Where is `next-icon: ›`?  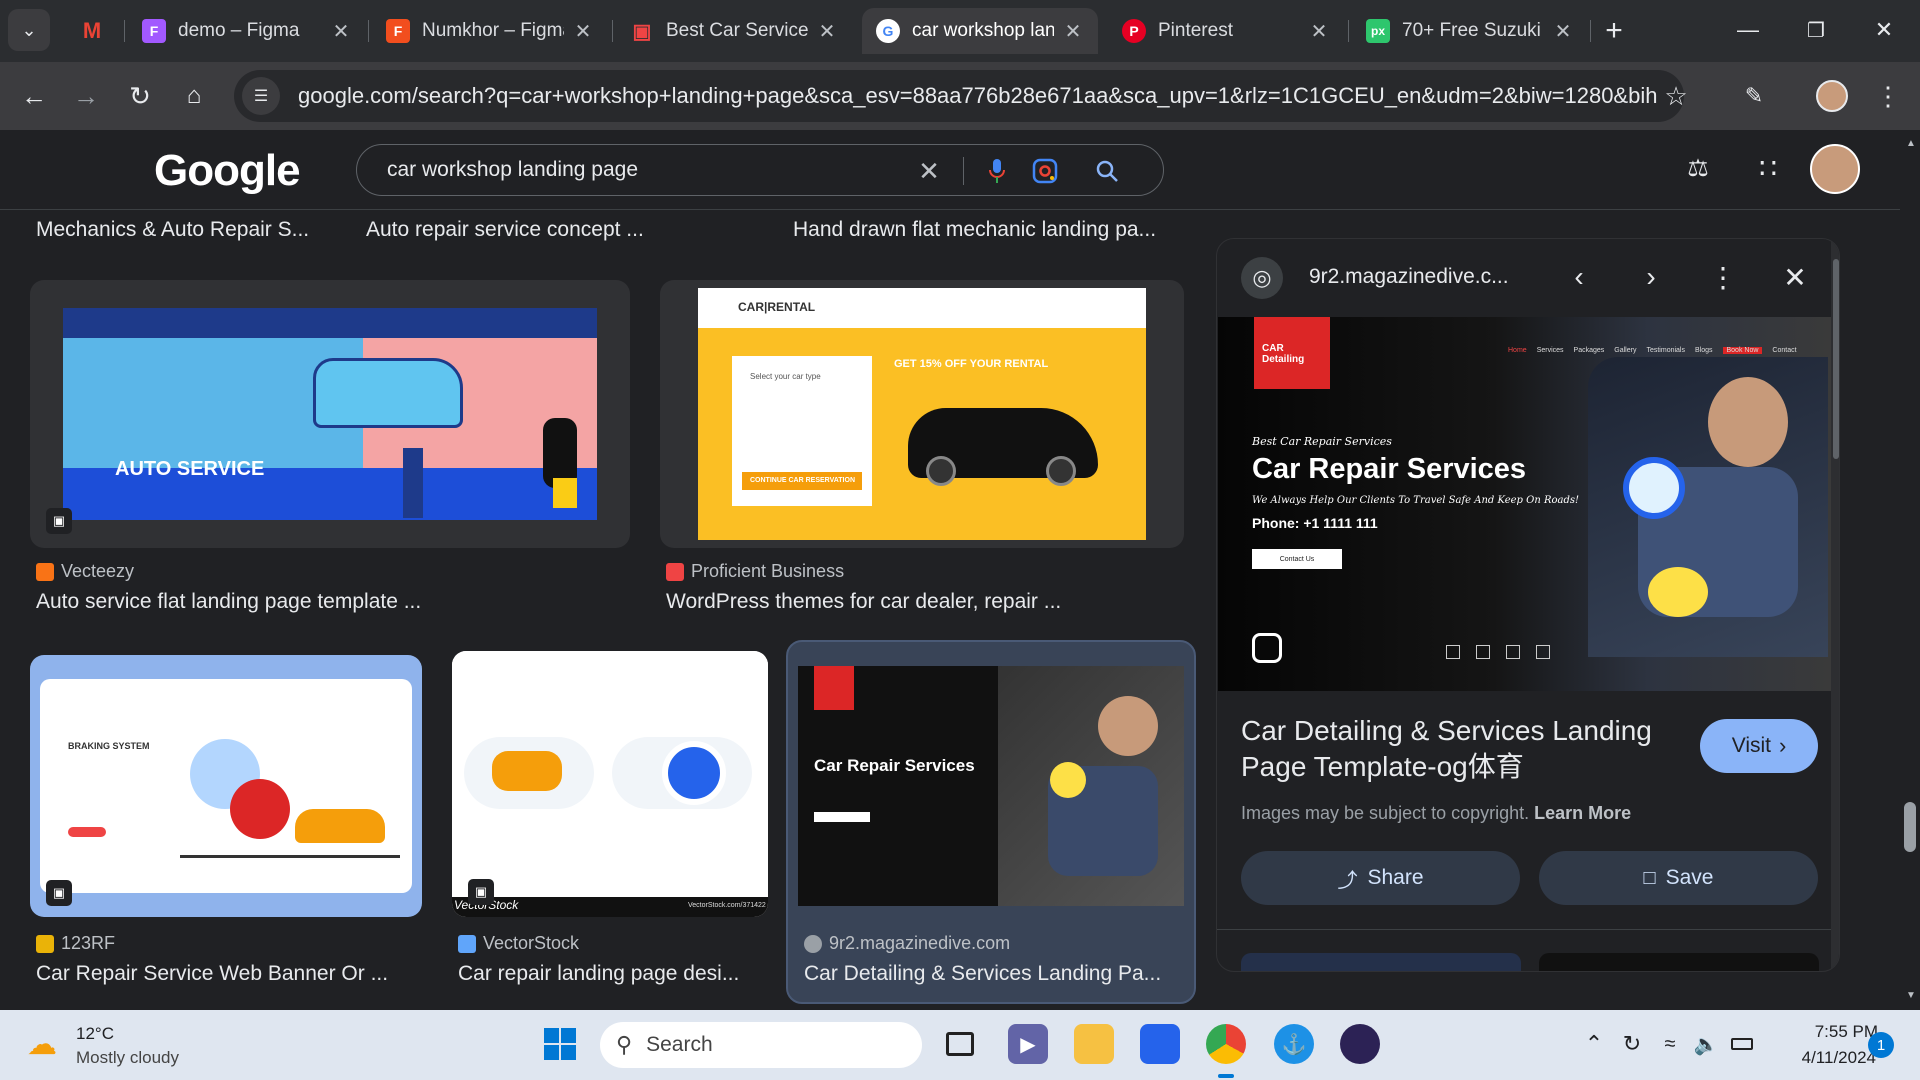
next-icon: › is located at coordinates (1651, 277).